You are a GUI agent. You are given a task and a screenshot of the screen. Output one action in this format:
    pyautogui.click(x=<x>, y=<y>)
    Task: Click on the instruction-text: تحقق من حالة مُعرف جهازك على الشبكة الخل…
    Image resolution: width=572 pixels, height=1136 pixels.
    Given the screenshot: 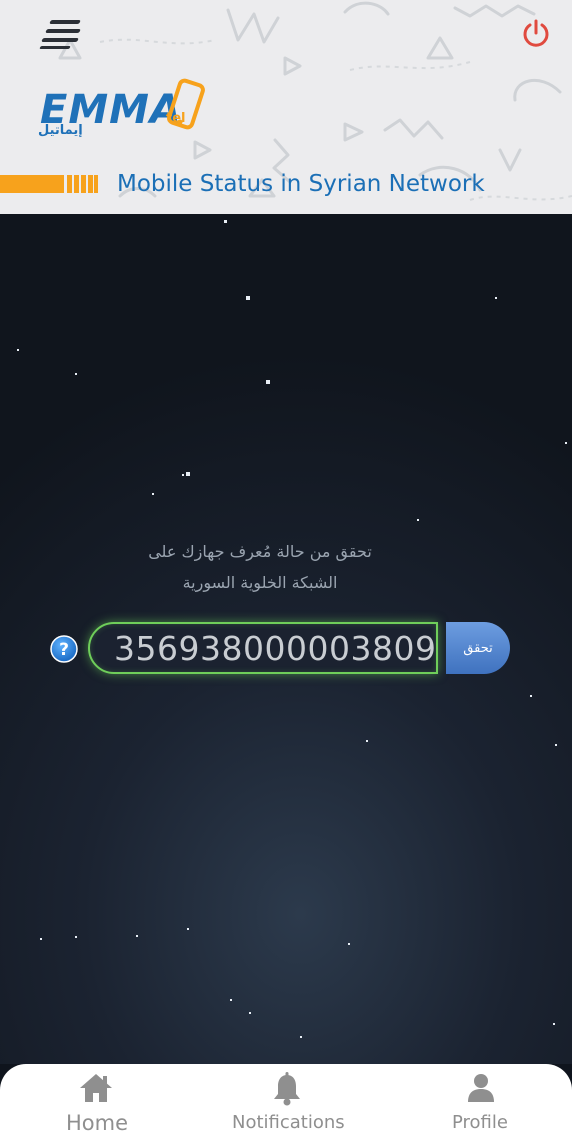 What is the action you would take?
    pyautogui.click(x=260, y=567)
    